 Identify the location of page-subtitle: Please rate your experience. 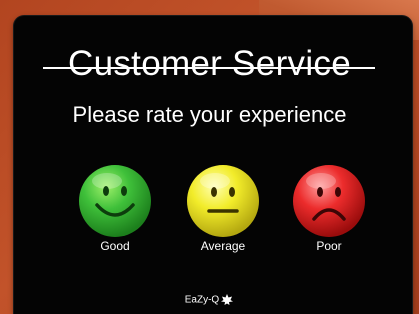
(209, 114).